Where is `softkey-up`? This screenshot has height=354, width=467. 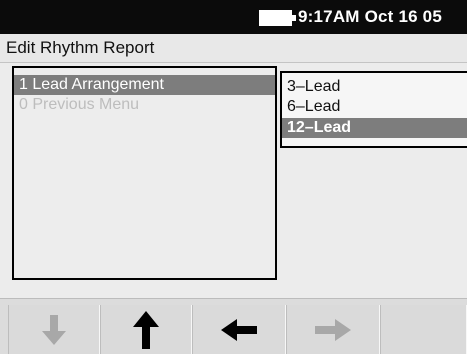 softkey-up is located at coordinates (146, 329).